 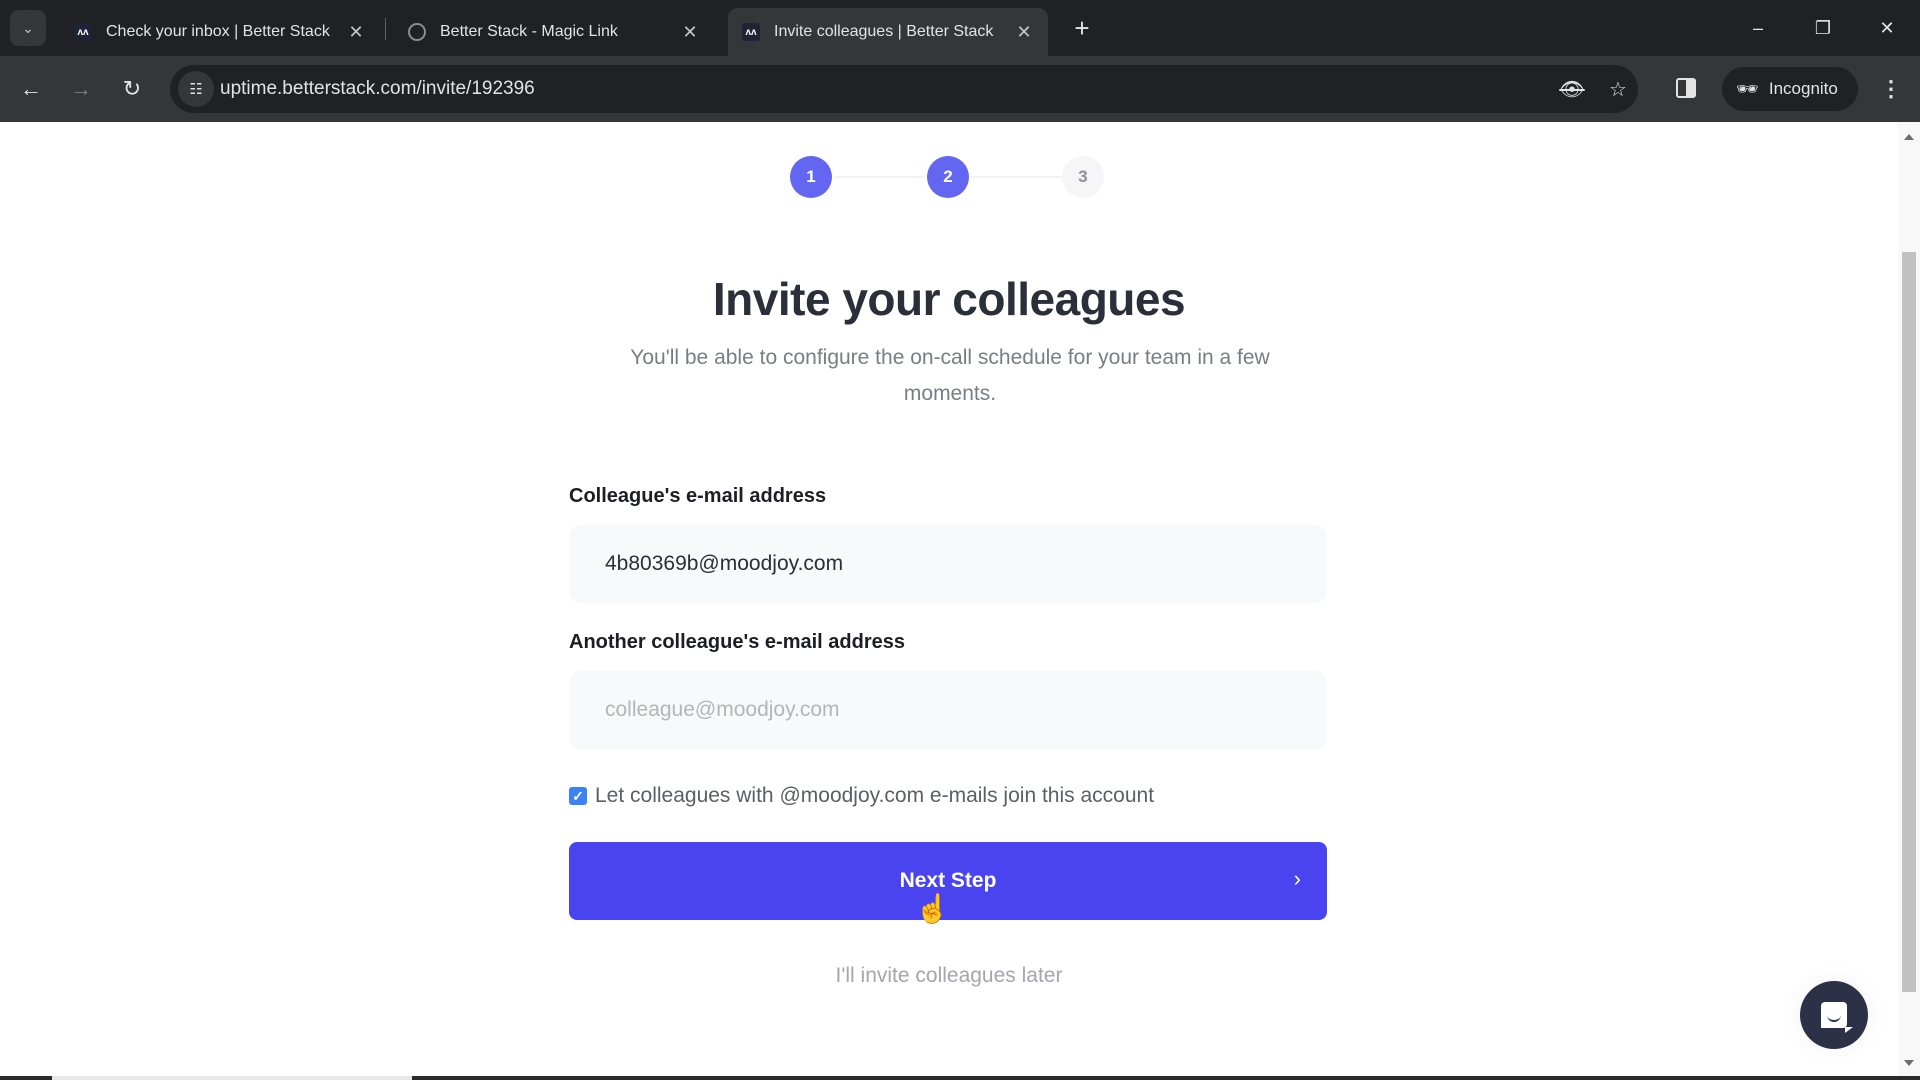 I want to click on more-vert-icon: ⋮, so click(x=1891, y=88).